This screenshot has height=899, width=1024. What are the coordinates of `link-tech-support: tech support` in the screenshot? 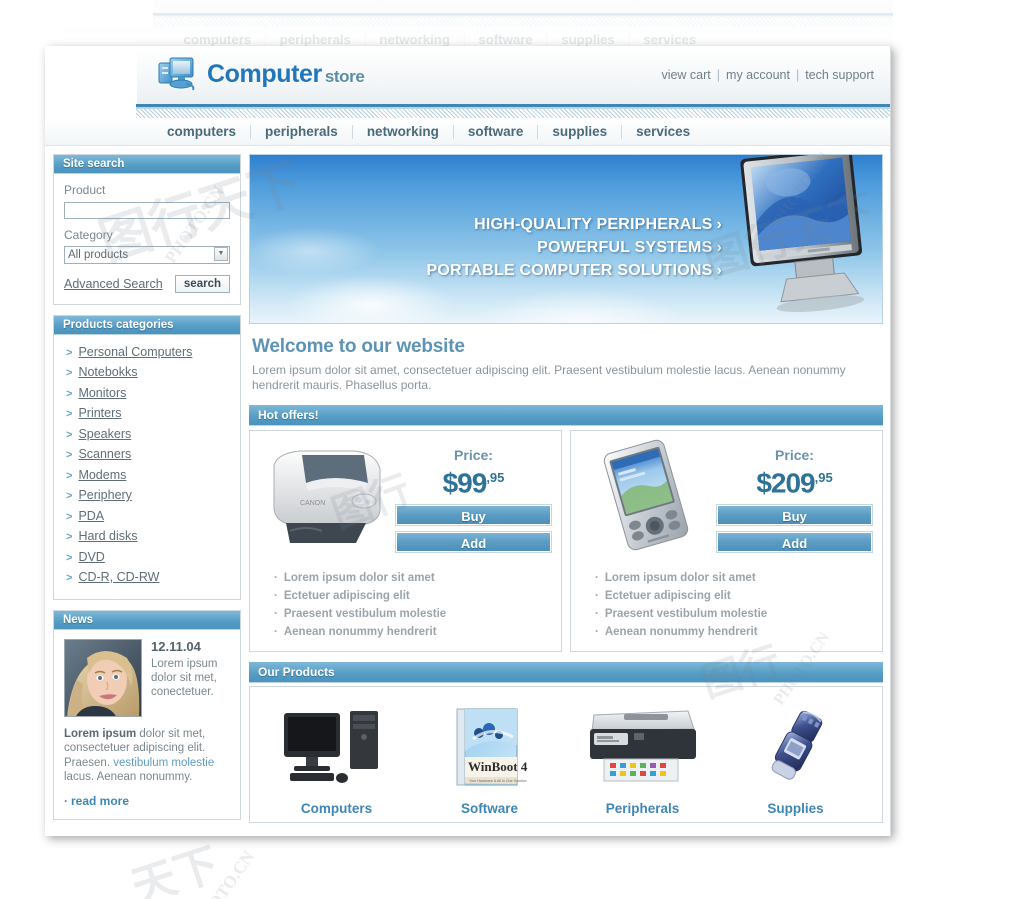 It's located at (839, 75).